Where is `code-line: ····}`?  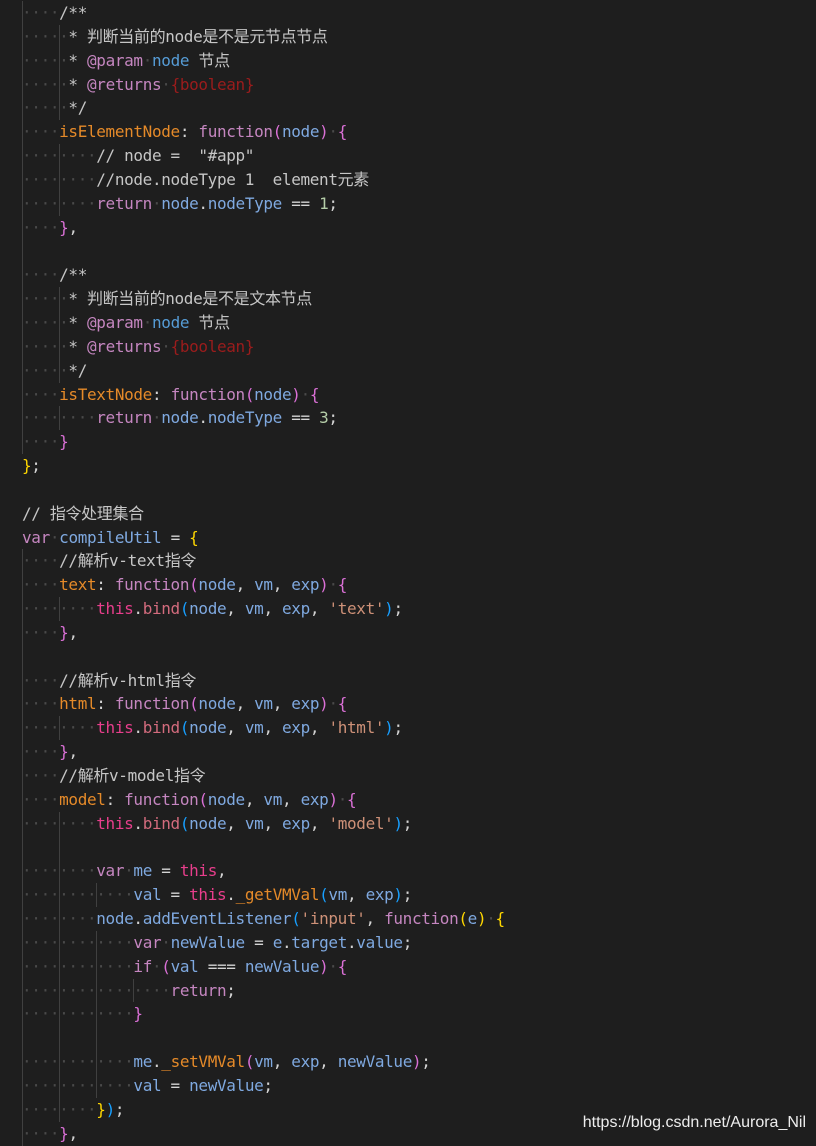
code-line: ····} is located at coordinates (419, 442).